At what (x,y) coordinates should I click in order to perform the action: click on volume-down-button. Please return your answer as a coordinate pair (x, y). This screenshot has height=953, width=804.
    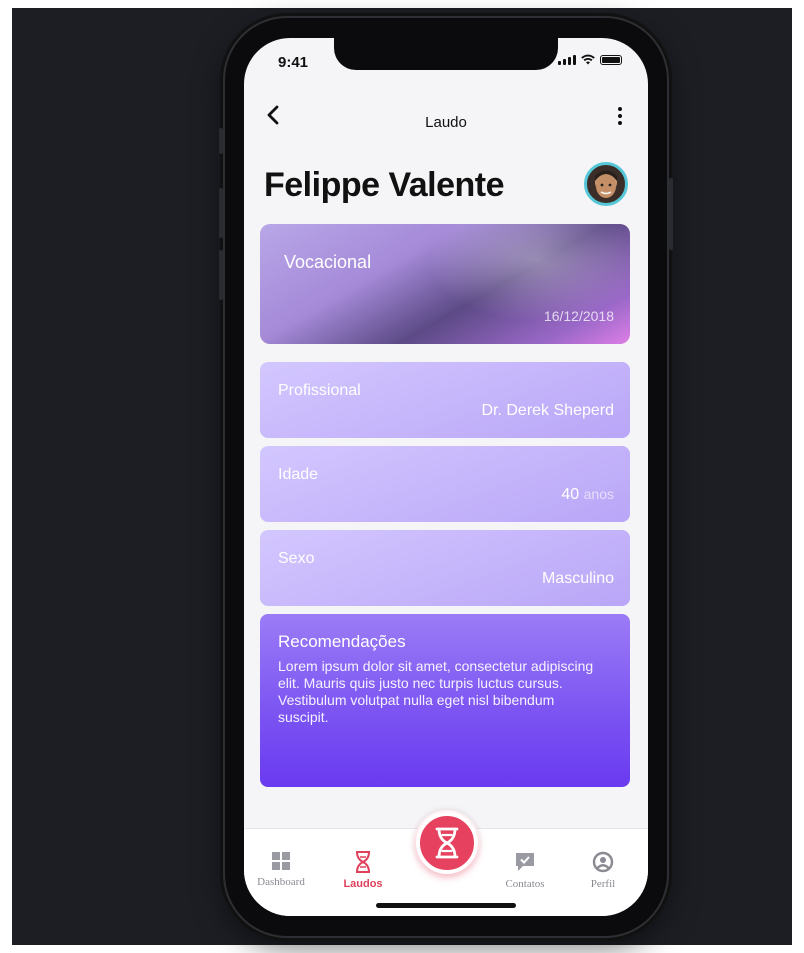
    Looking at the image, I should click on (221, 275).